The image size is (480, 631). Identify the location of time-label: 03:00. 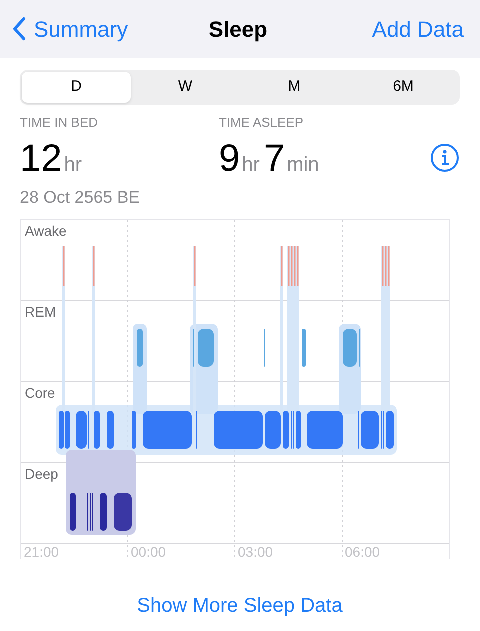
(255, 552).